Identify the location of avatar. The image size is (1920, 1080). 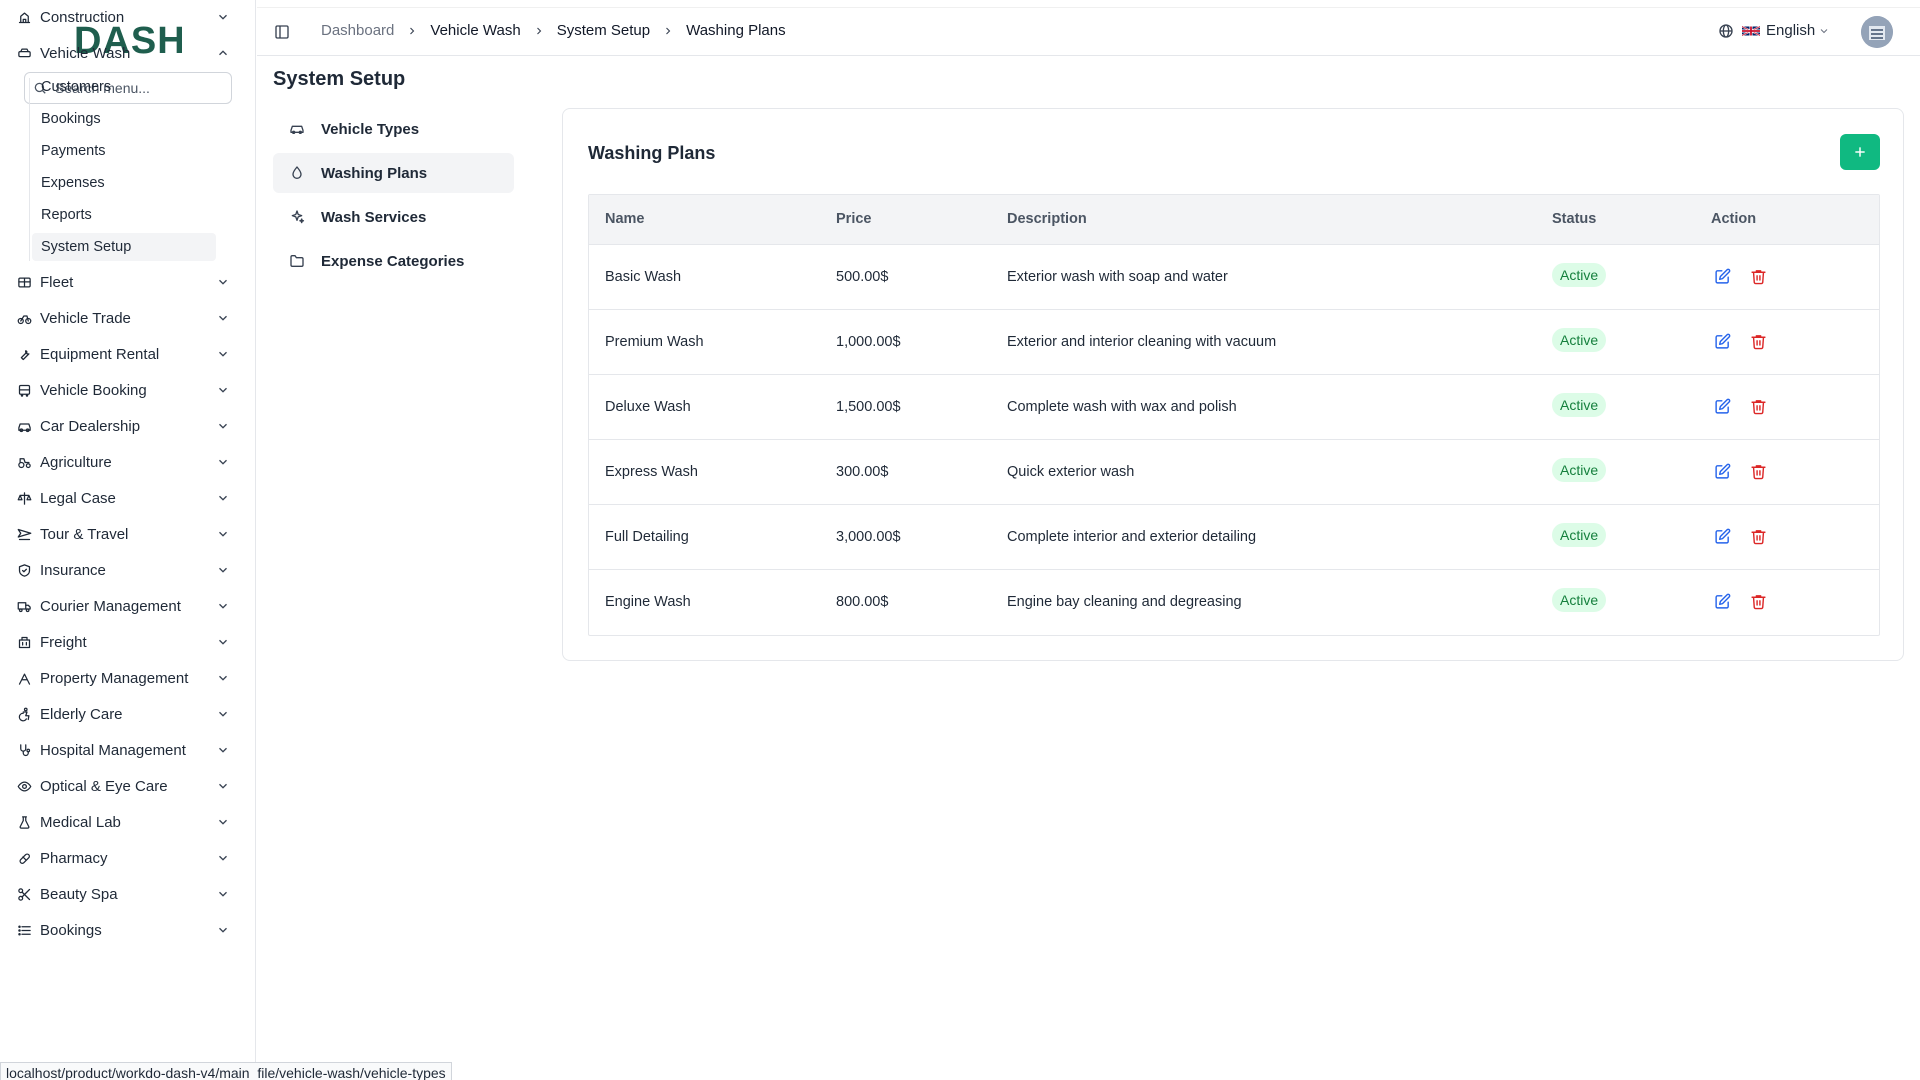
(1877, 32).